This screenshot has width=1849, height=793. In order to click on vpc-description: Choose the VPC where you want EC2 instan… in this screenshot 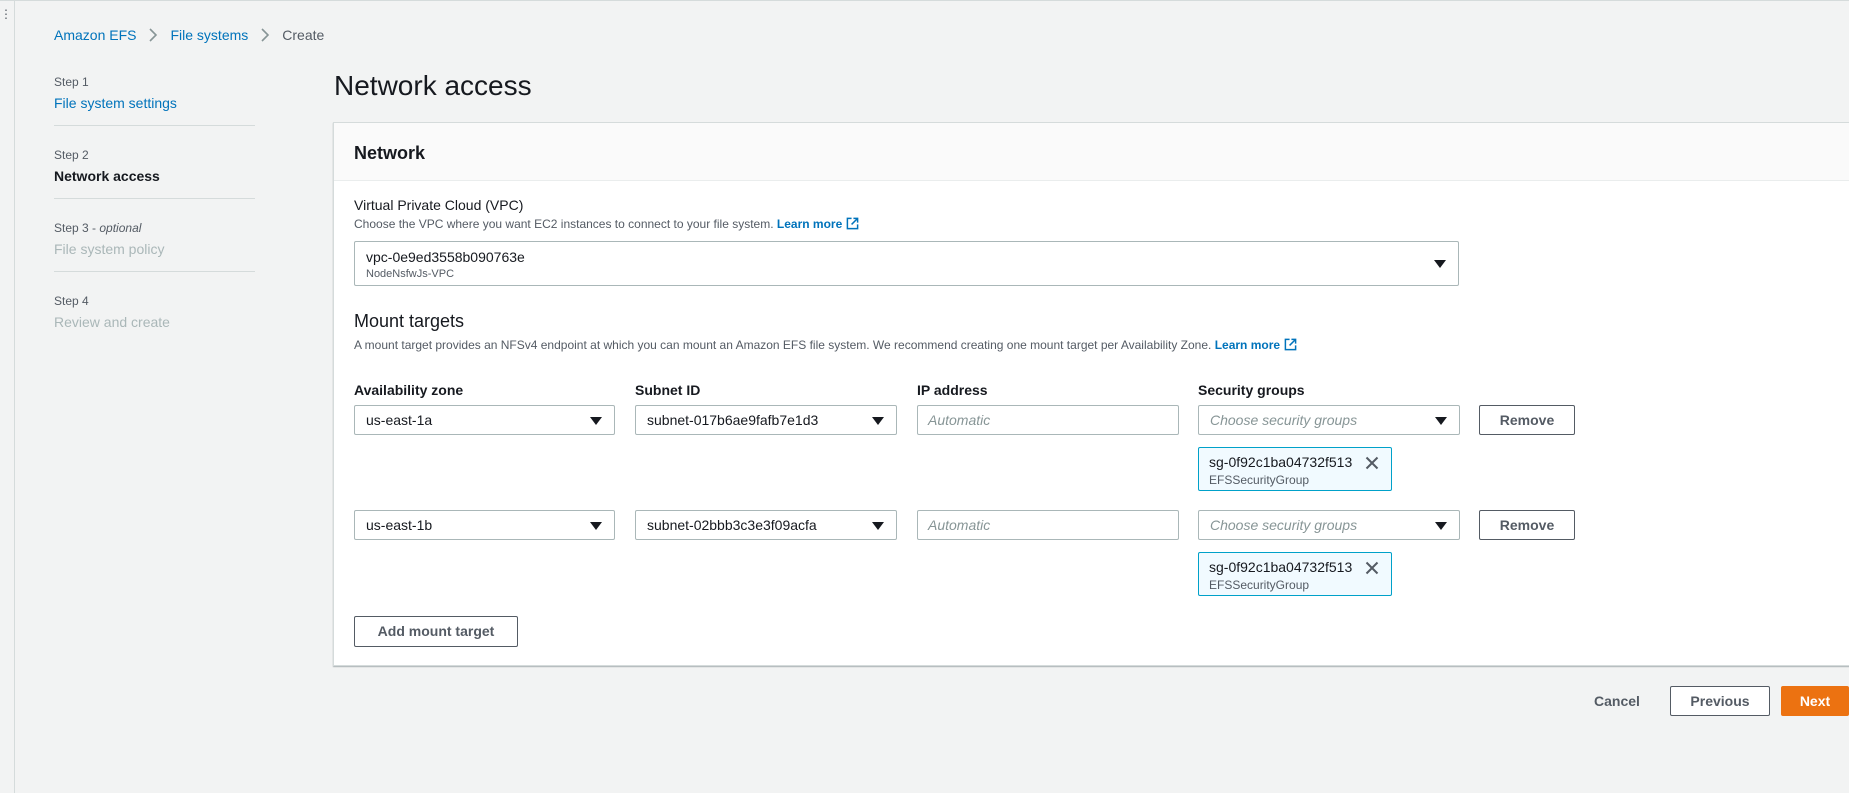, I will do `click(606, 224)`.